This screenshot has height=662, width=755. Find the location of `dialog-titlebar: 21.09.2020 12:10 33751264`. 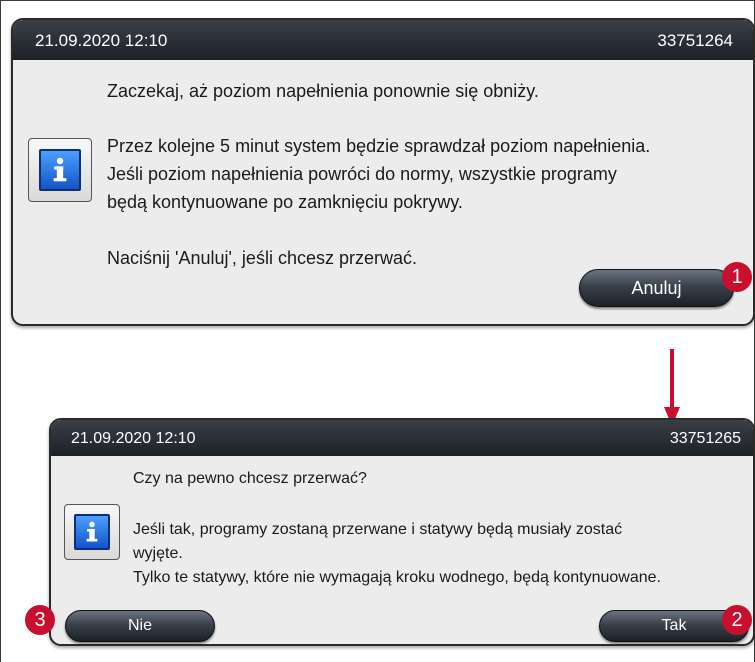

dialog-titlebar: 21.09.2020 12:10 33751264 is located at coordinates (383, 40).